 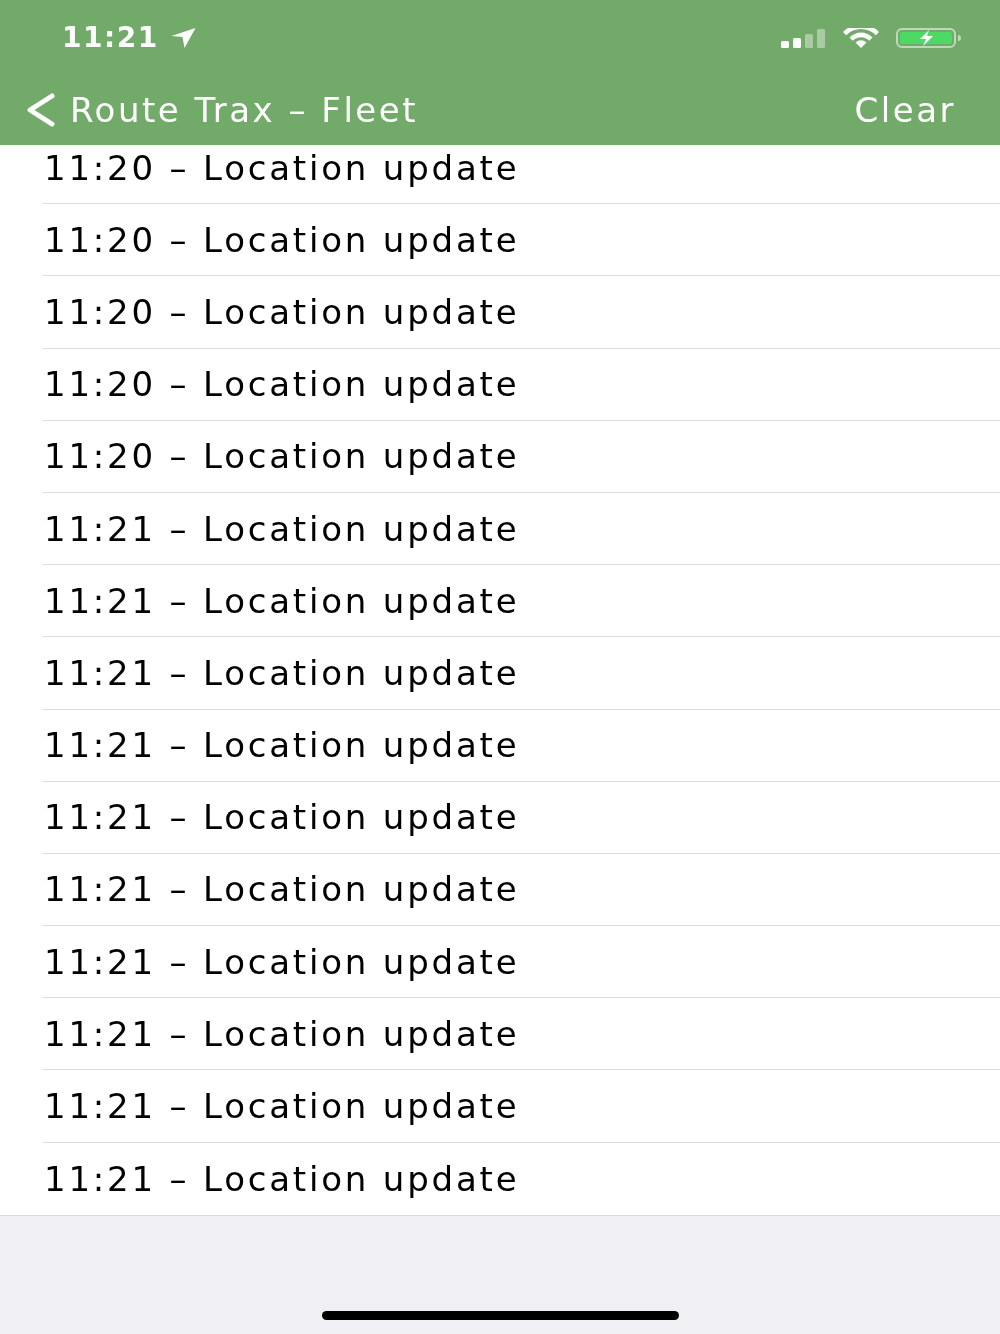 I want to click on back-chevron-icon, so click(x=40, y=109).